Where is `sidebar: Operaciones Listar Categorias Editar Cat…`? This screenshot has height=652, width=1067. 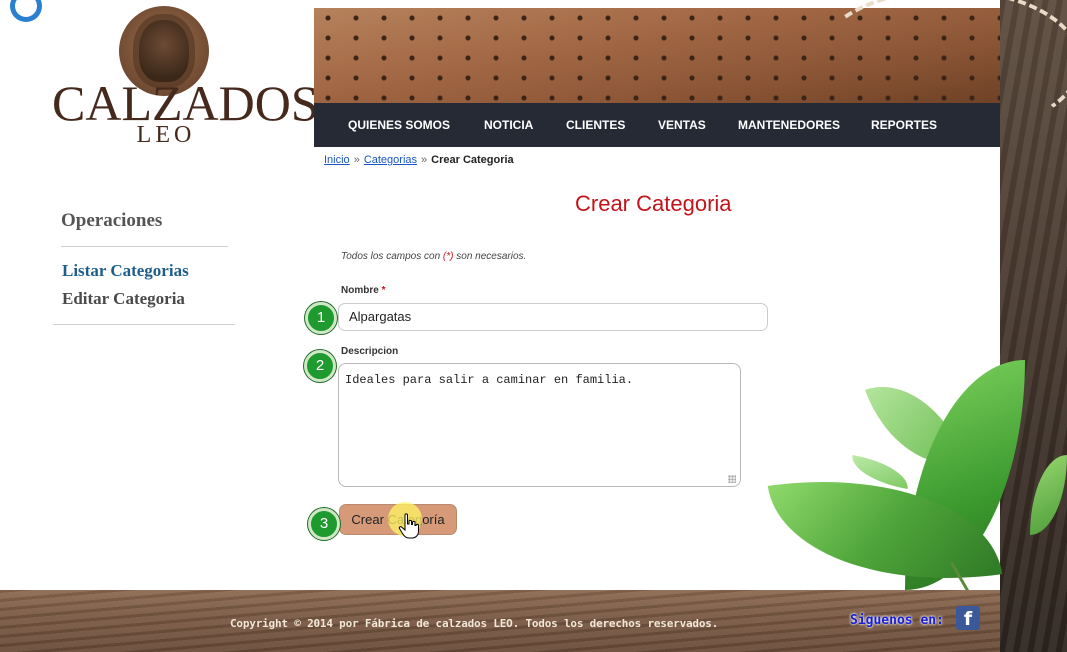 sidebar: Operaciones Listar Categorias Editar Cat… is located at coordinates (144, 262).